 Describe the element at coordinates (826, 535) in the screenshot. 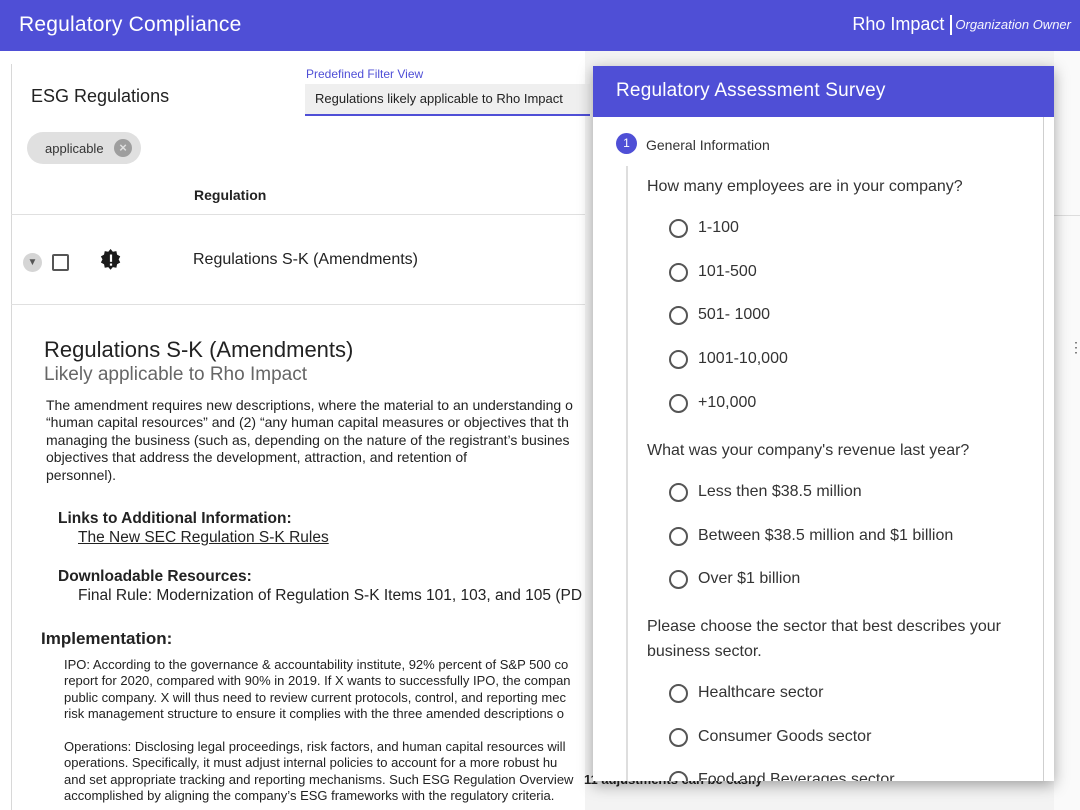

I see `option-label: Between $38.5 million and $1 billion` at that location.